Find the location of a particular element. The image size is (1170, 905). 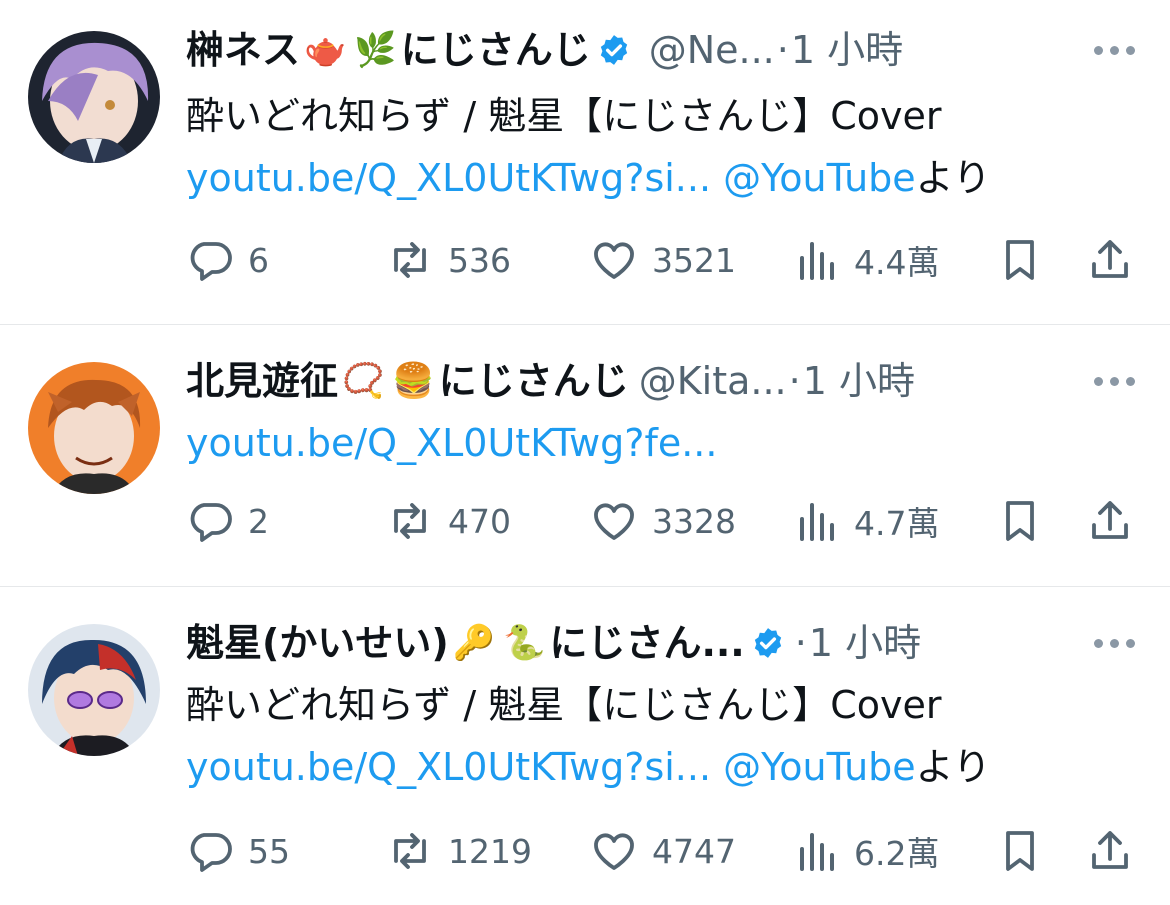

view-count: 4.4萬 is located at coordinates (897, 262).